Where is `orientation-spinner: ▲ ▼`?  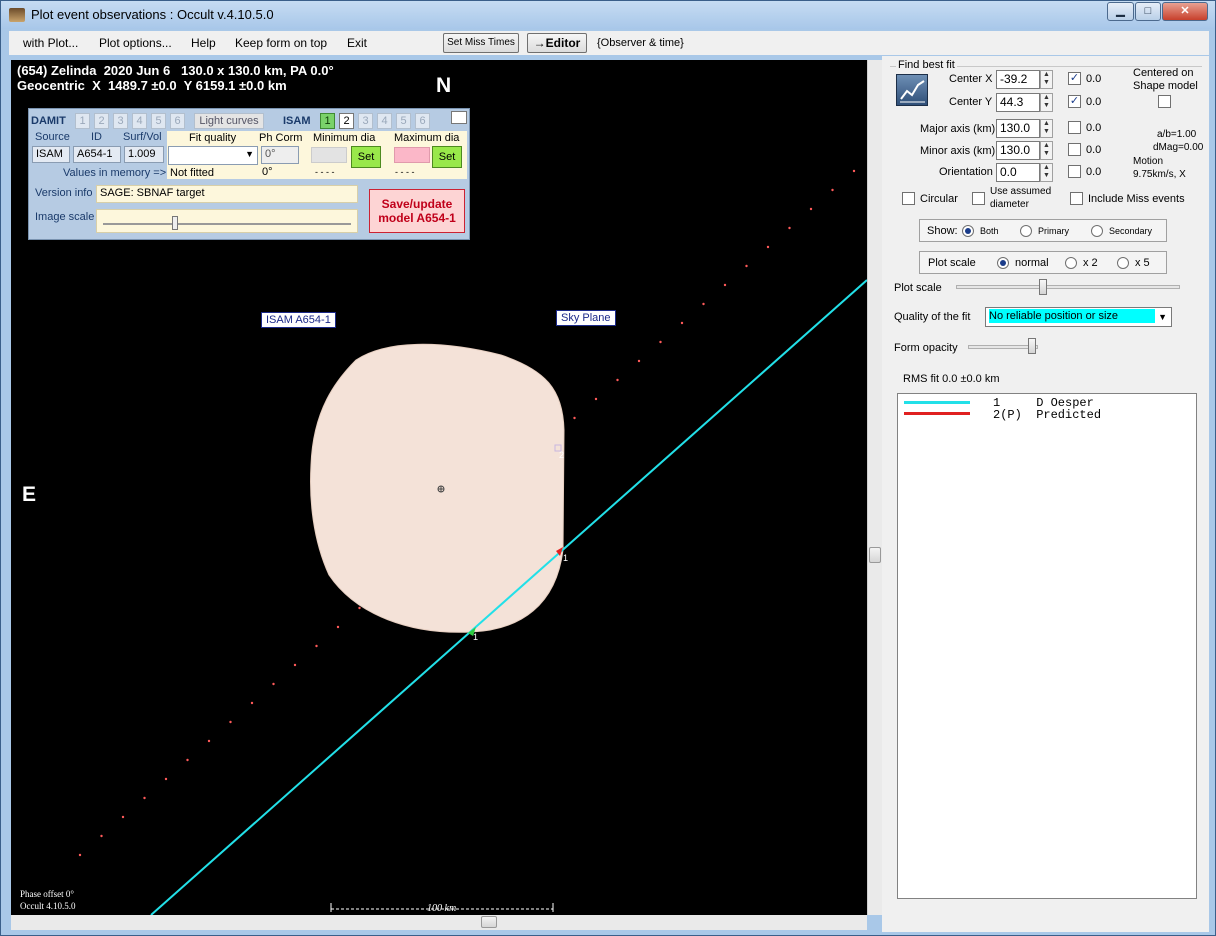 orientation-spinner: ▲ ▼ is located at coordinates (1046, 172).